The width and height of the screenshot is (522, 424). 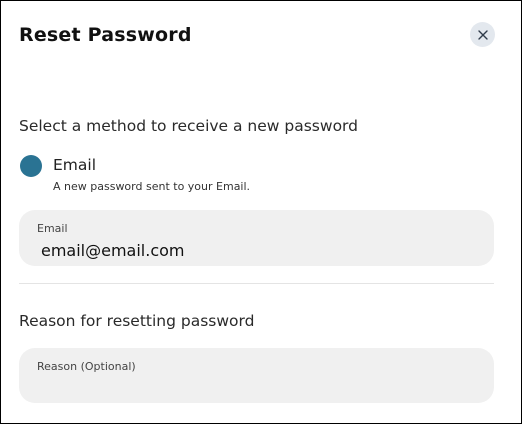 What do you see at coordinates (137, 321) in the screenshot?
I see `reason-heading: Reason for resetting password` at bounding box center [137, 321].